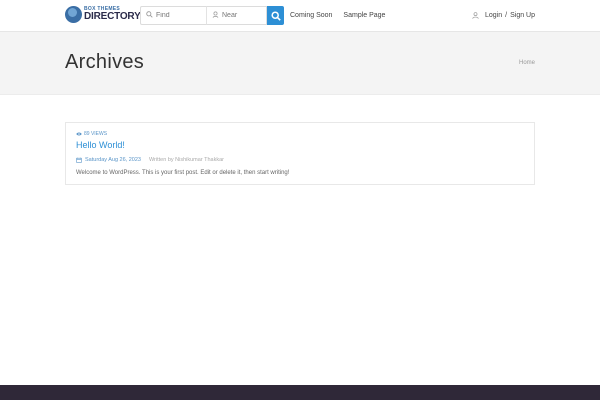 This screenshot has height=400, width=600. I want to click on post-title: Hello World!, so click(100, 145).